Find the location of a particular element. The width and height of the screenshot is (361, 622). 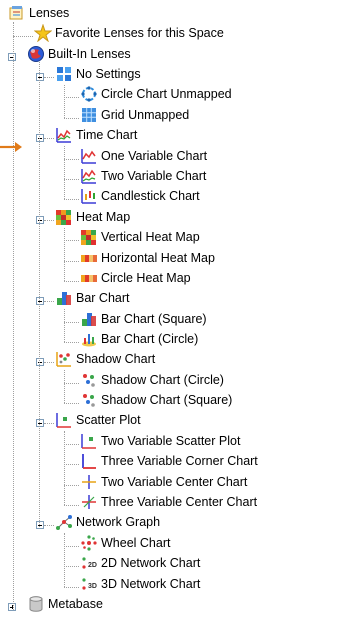

tree-item-label: Three Variable Center Chart is located at coordinates (179, 502).